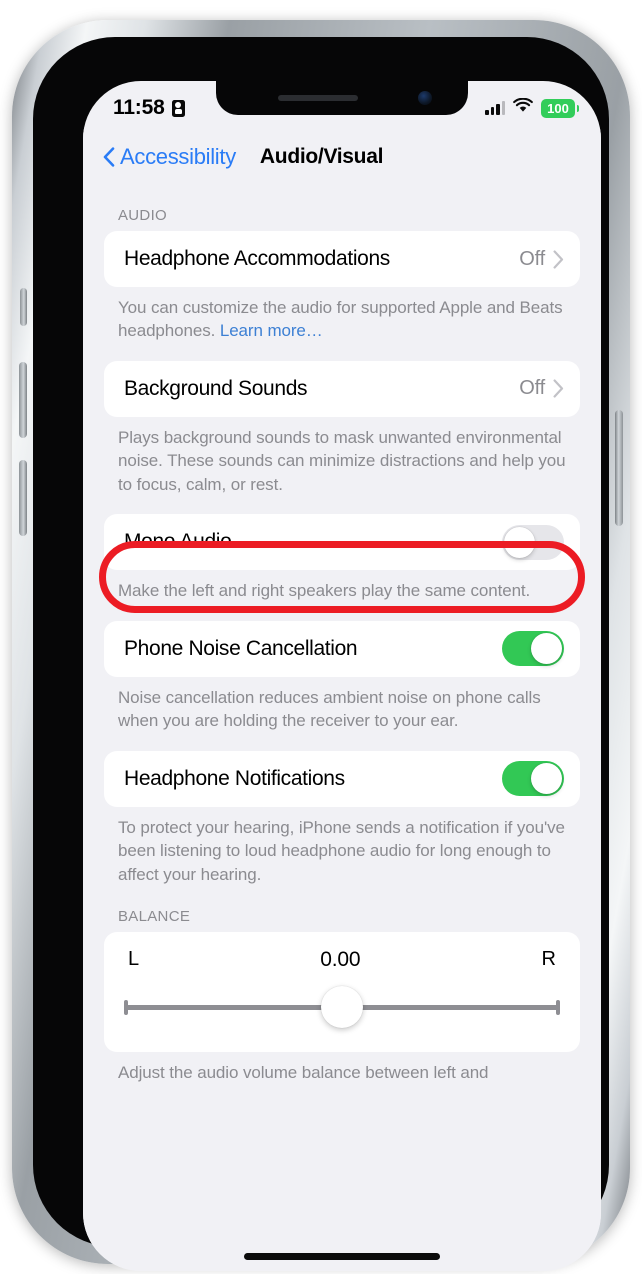 This screenshot has height=1274, width=642. Describe the element at coordinates (495, 108) in the screenshot. I see `cellular-signal-icon` at that location.